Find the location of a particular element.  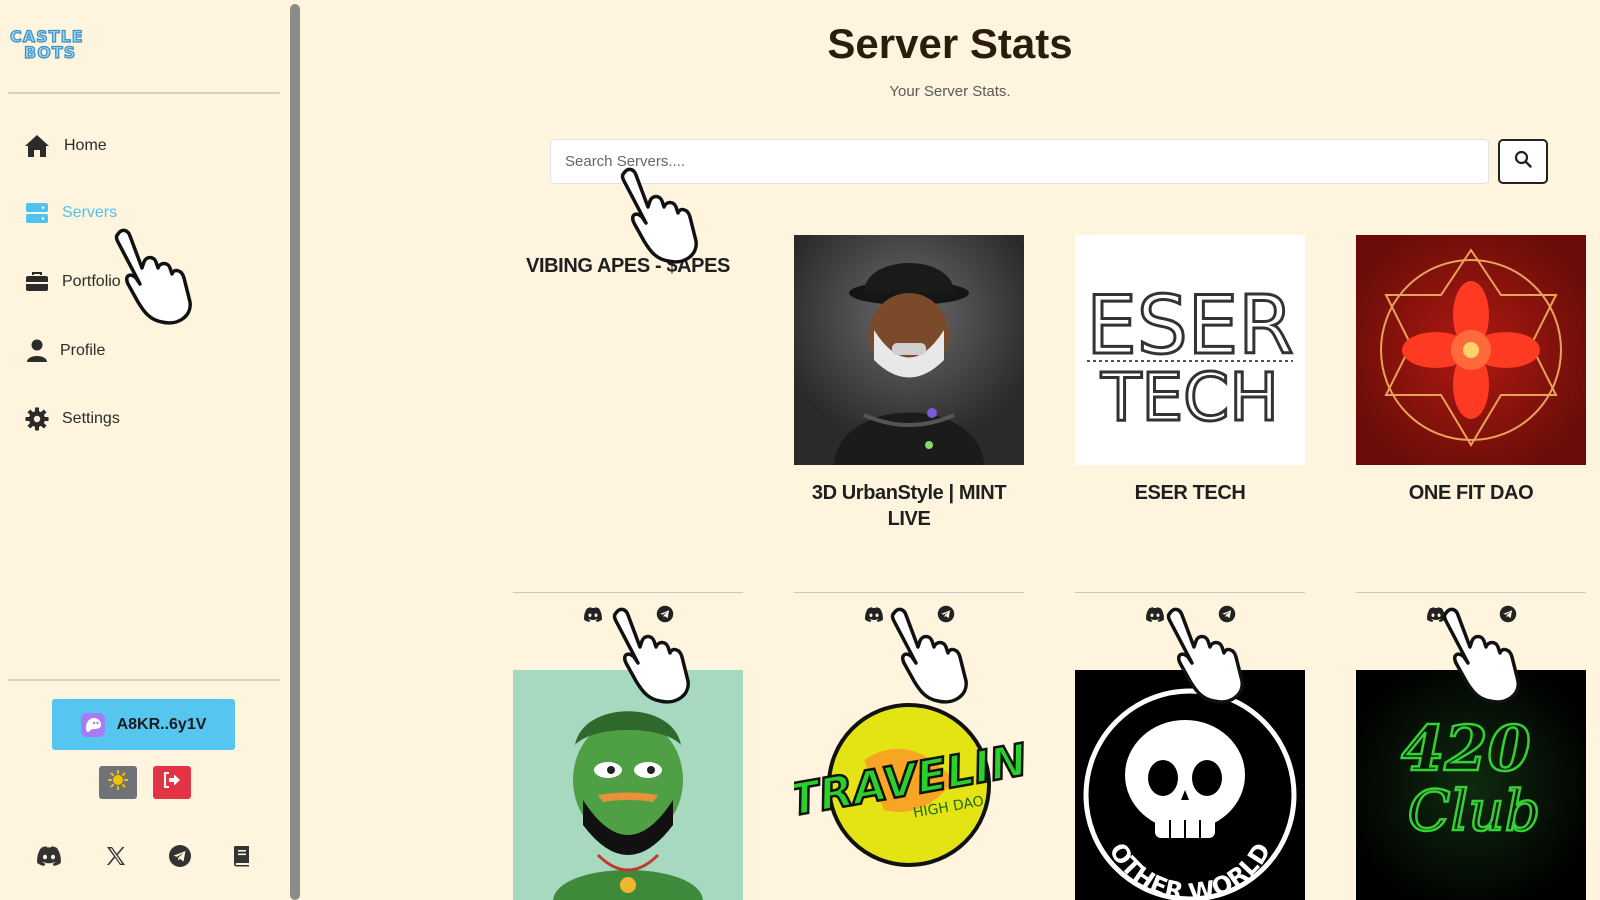

sidebar-scrollbar is located at coordinates (295, 452).